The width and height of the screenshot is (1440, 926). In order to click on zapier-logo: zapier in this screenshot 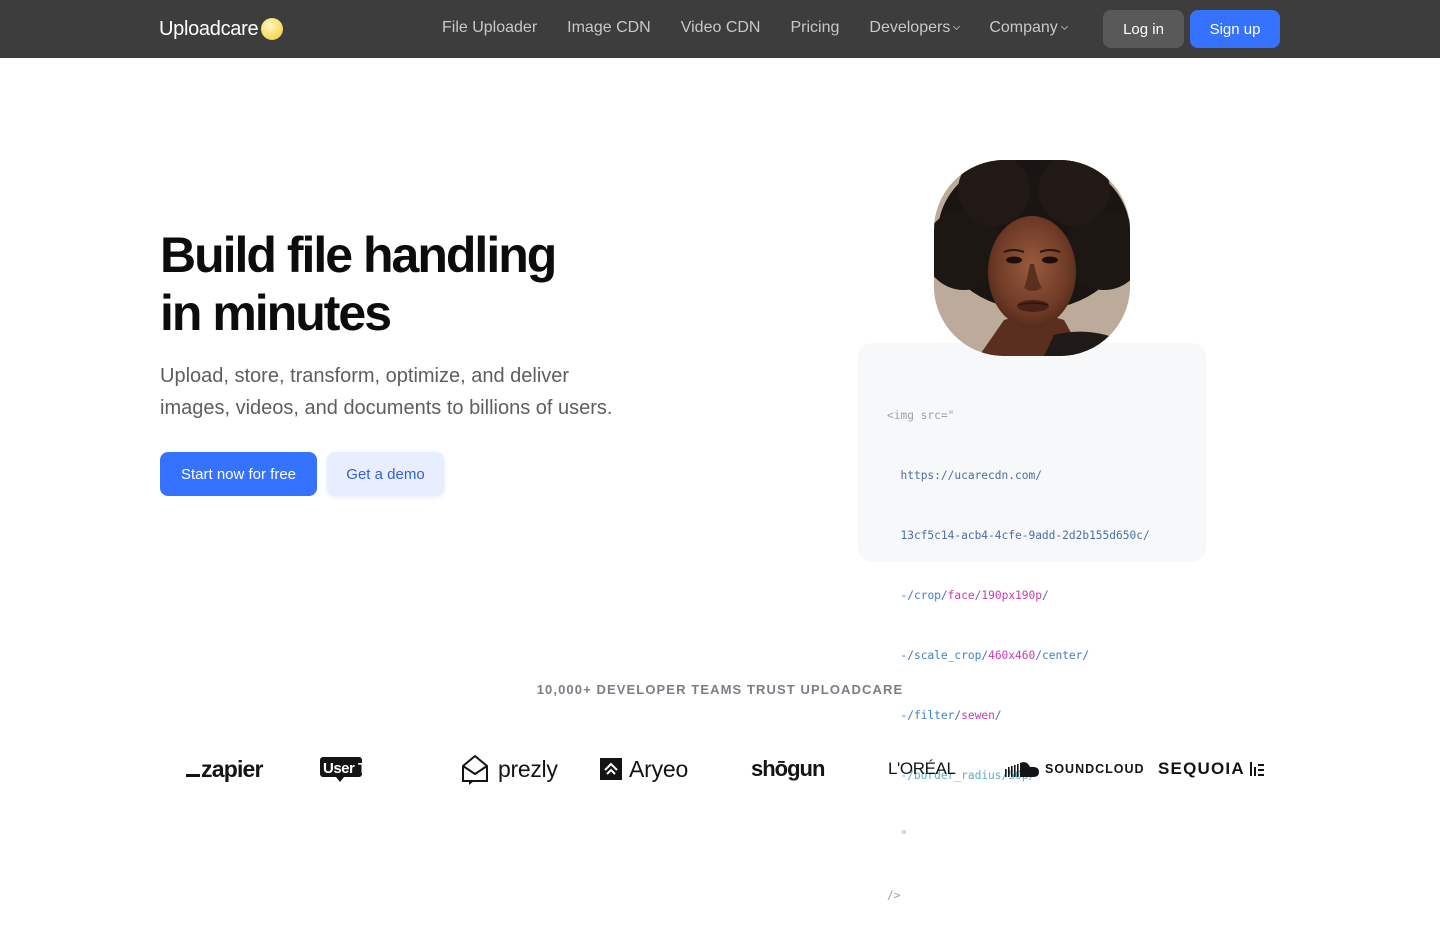, I will do `click(224, 769)`.